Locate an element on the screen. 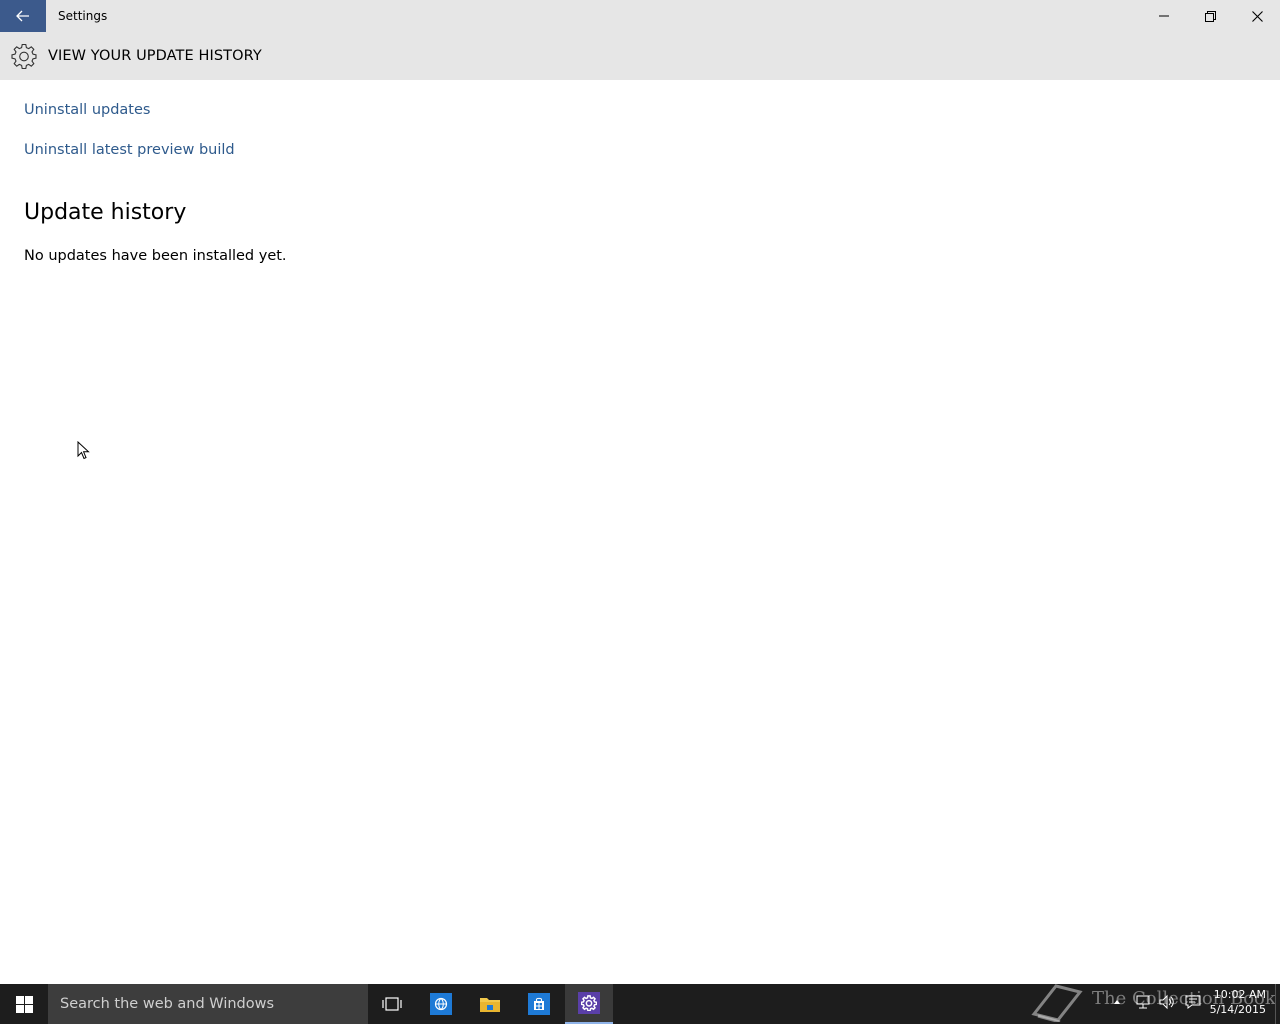 This screenshot has width=1280, height=1024. uninstall-updates-link: Uninstall updates is located at coordinates (87, 110).